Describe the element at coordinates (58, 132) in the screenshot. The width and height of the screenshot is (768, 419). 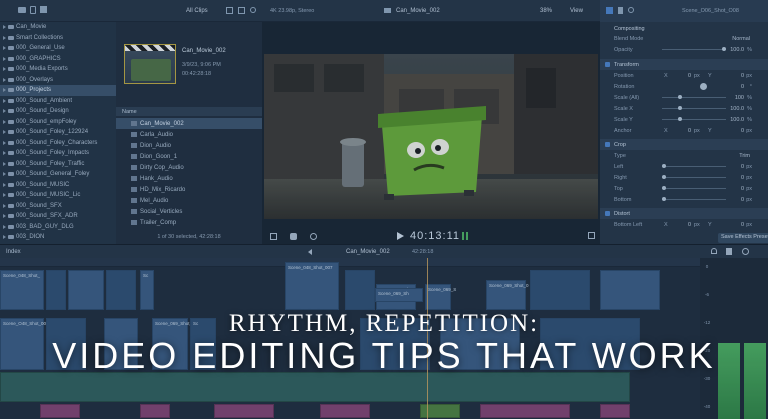
I see `sidebar-item: 000_Sound_Foley_122924` at that location.